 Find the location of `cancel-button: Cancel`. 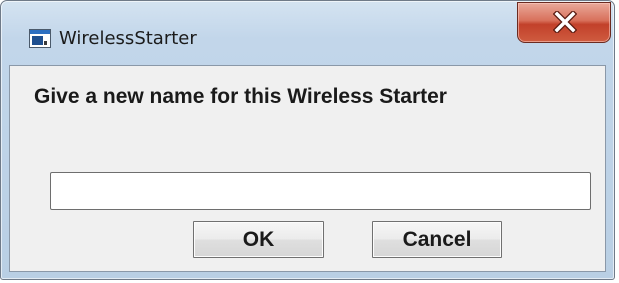

cancel-button: Cancel is located at coordinates (437, 239).